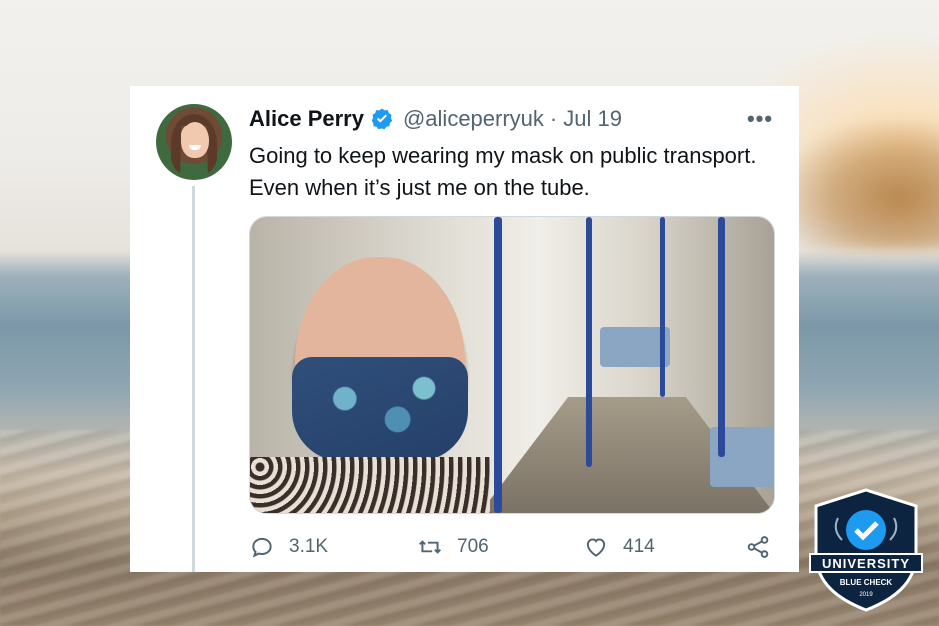 The image size is (939, 626). I want to click on university-blue-check-badge: UNIVERSITY BLUE CHECK 2019, so click(866, 550).